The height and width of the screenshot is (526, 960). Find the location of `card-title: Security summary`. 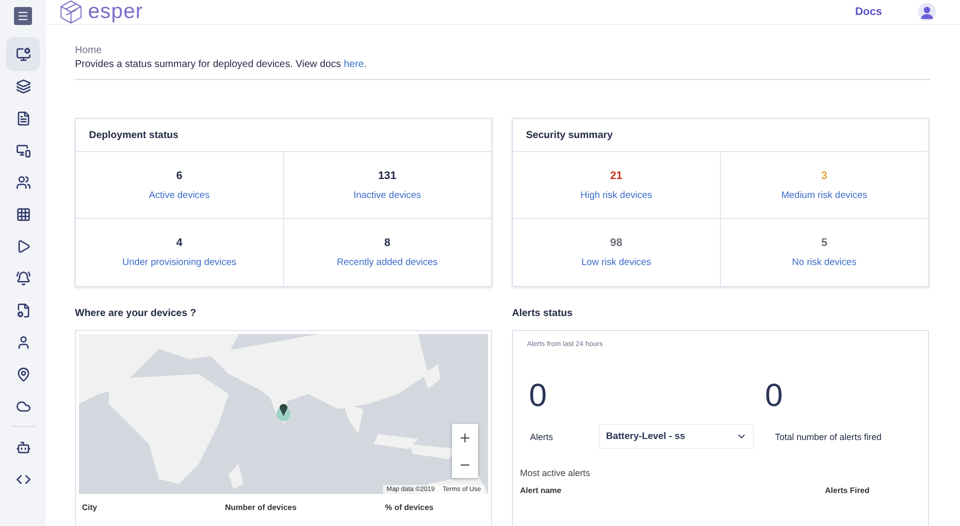

card-title: Security summary is located at coordinates (720, 135).